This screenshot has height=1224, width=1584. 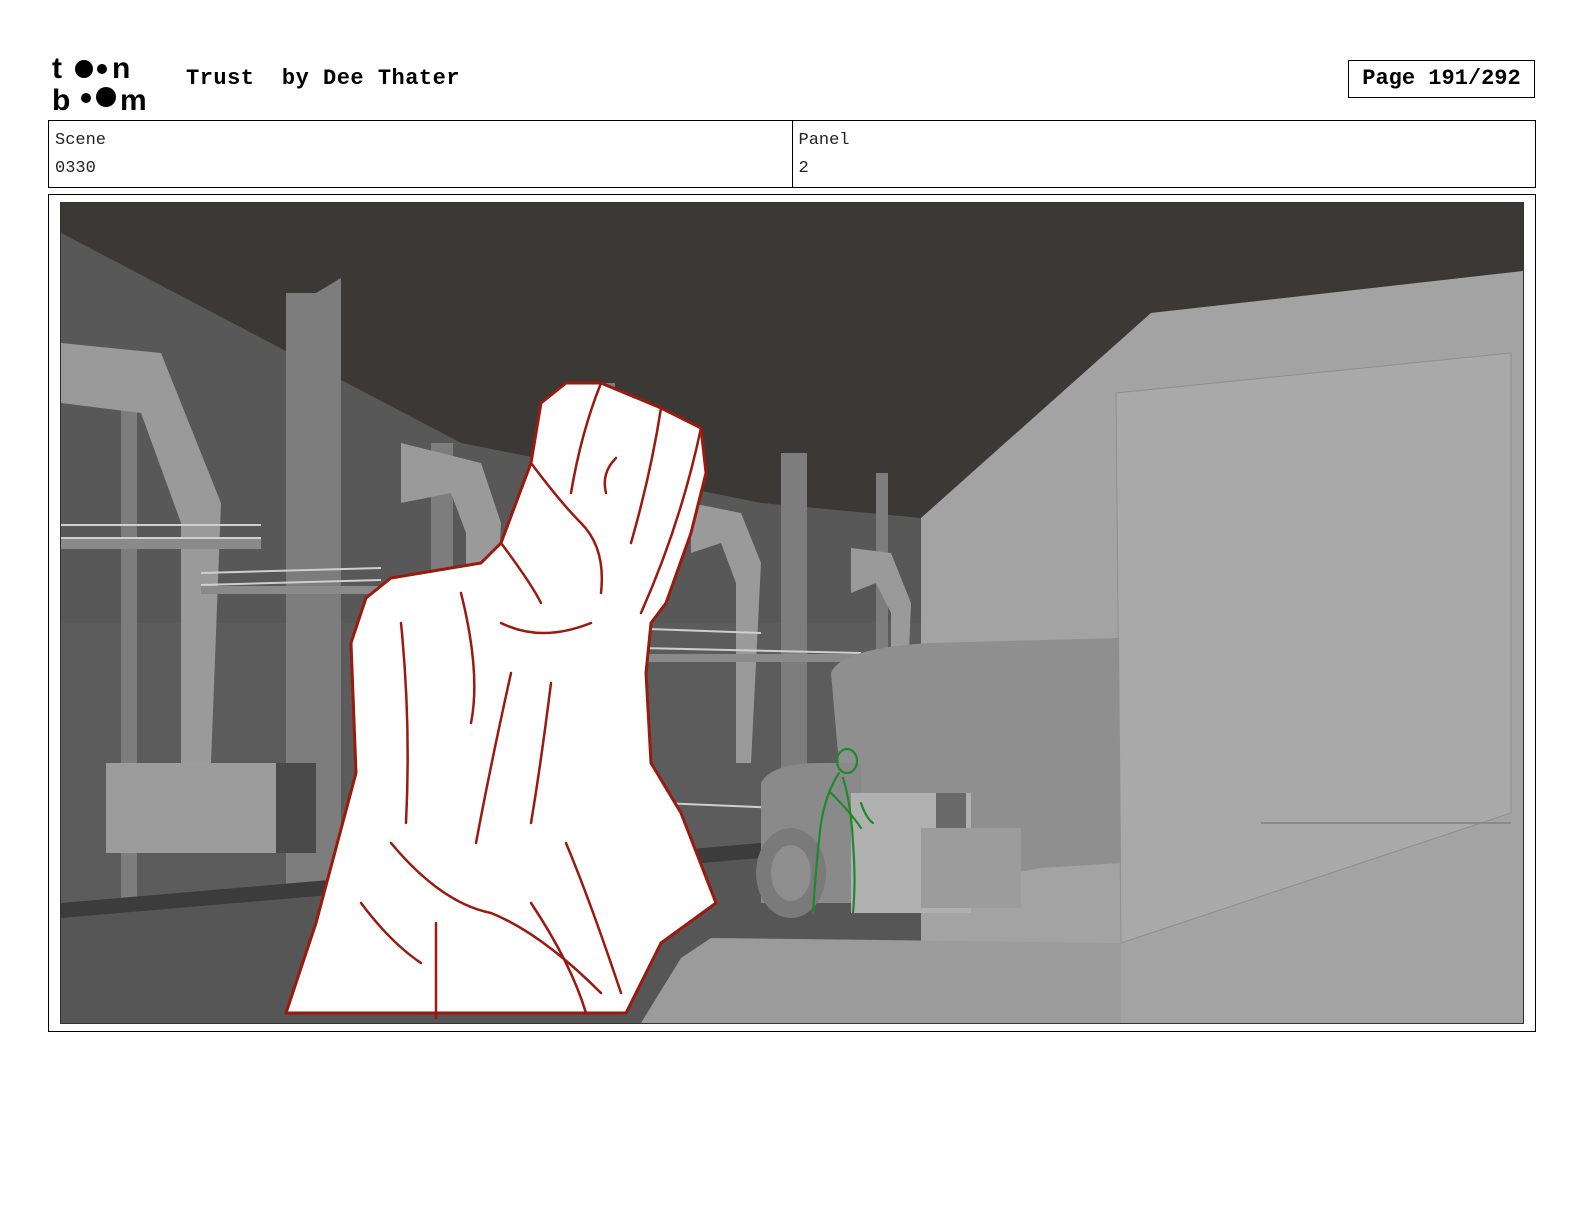 I want to click on document-title: Trust by Dee Thater, so click(x=323, y=78).